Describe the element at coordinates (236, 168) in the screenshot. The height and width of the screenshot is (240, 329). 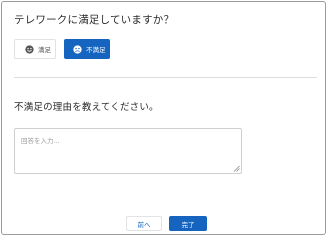
I see `resize-grip-icon` at that location.